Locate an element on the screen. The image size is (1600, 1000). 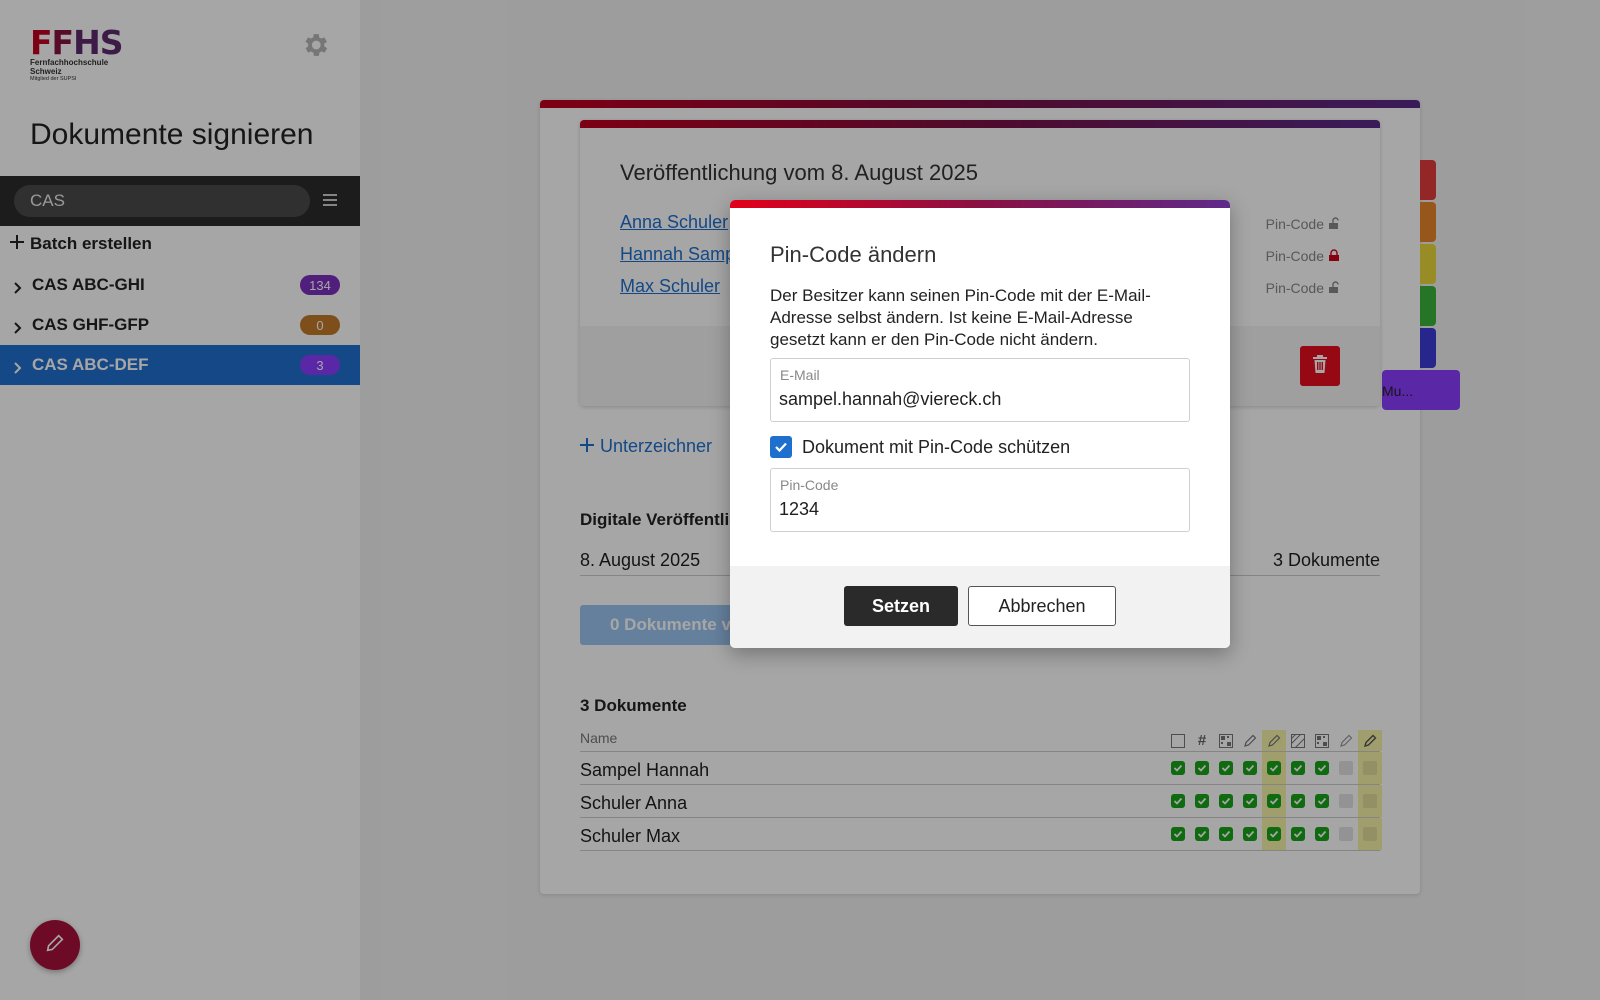
cancel-button: Abbrechen is located at coordinates (1042, 606).